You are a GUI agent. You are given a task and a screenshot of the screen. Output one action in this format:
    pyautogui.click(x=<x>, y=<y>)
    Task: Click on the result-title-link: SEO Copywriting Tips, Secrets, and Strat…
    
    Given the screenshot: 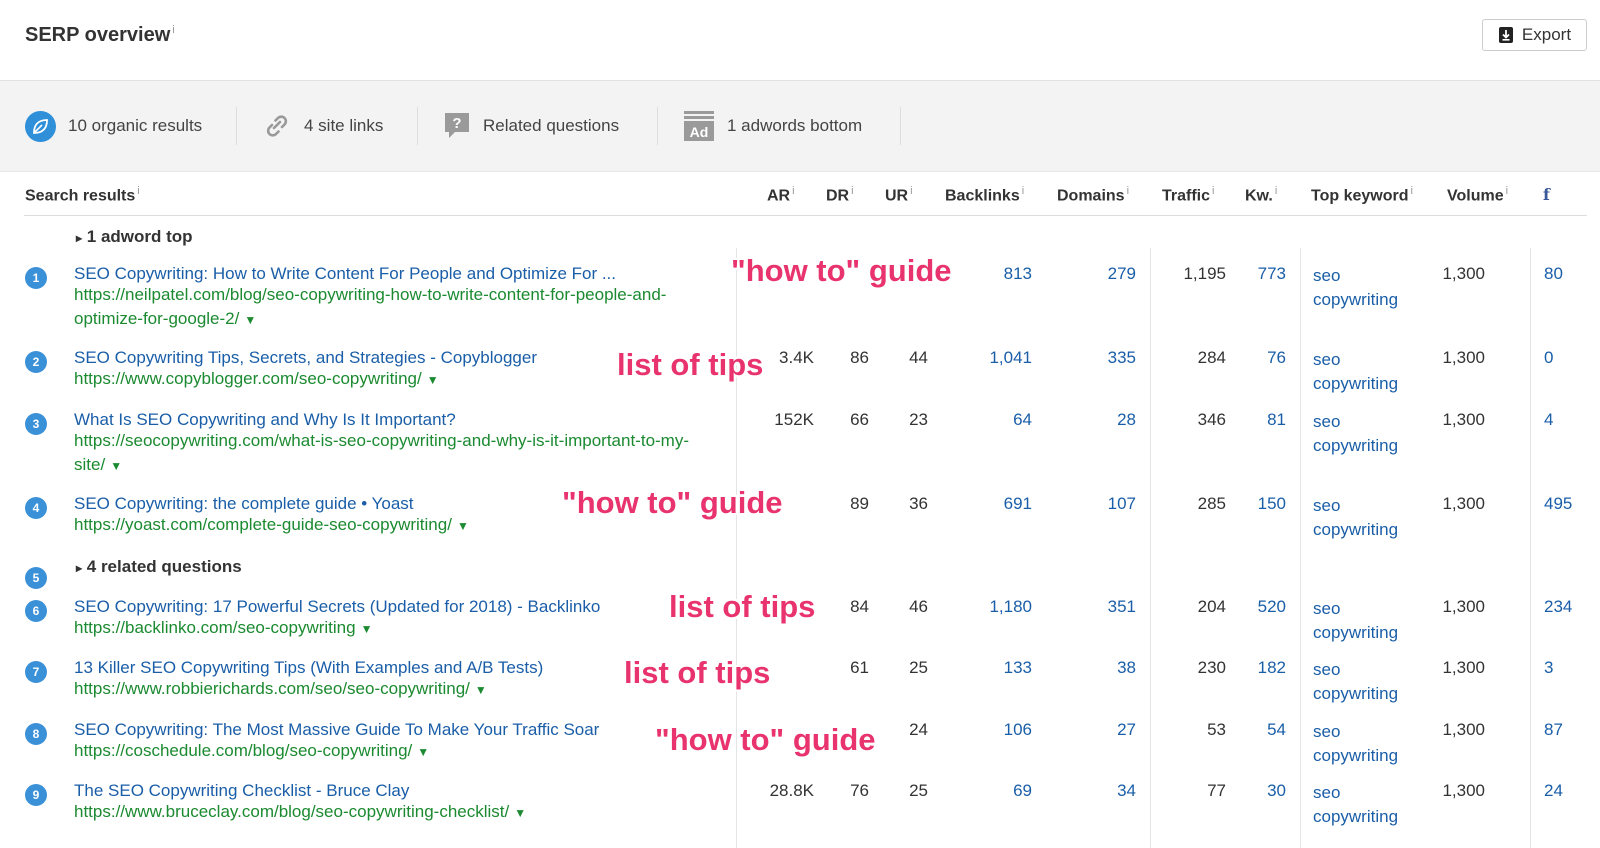 What is the action you would take?
    pyautogui.click(x=305, y=358)
    